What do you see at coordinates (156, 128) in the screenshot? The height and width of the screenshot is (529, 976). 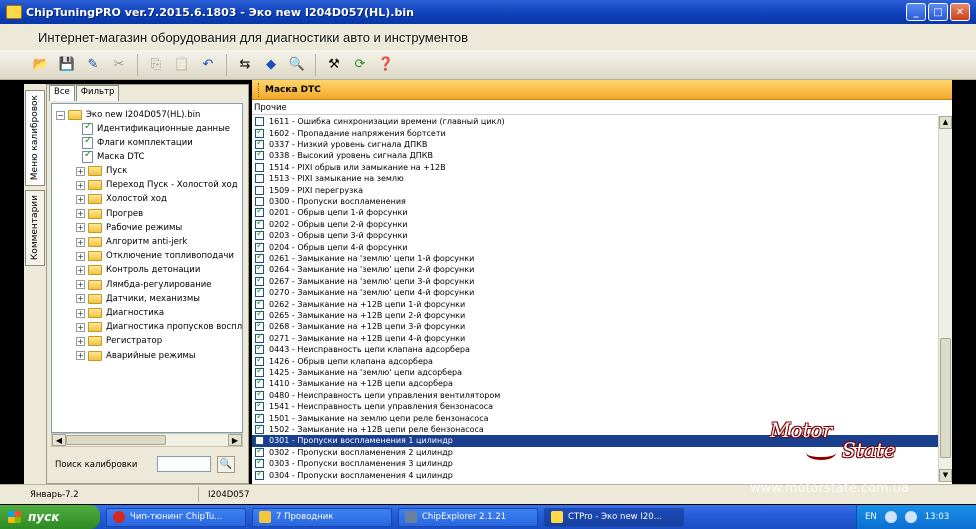 I see `tree-file-item: Идентификационные данные` at bounding box center [156, 128].